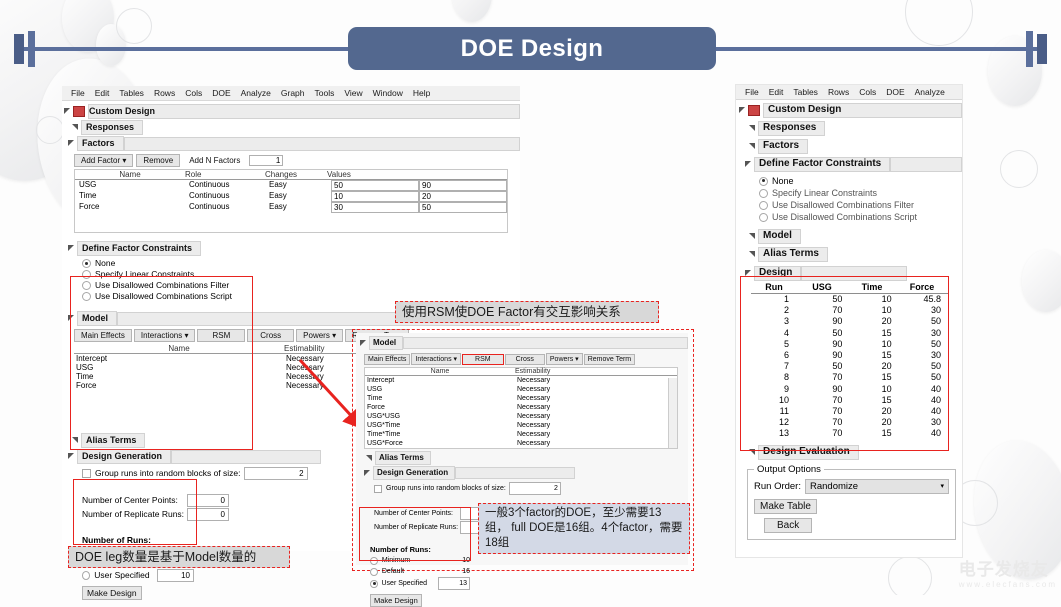  Describe the element at coordinates (785, 506) in the screenshot. I see `make-table-button: Make Table` at that location.